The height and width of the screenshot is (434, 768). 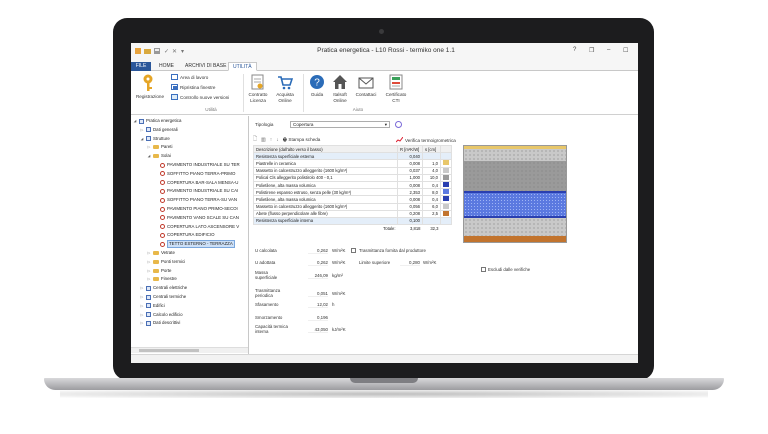 I want to click on tree-item: ◢ Pratica energetica, so click(x=157, y=121).